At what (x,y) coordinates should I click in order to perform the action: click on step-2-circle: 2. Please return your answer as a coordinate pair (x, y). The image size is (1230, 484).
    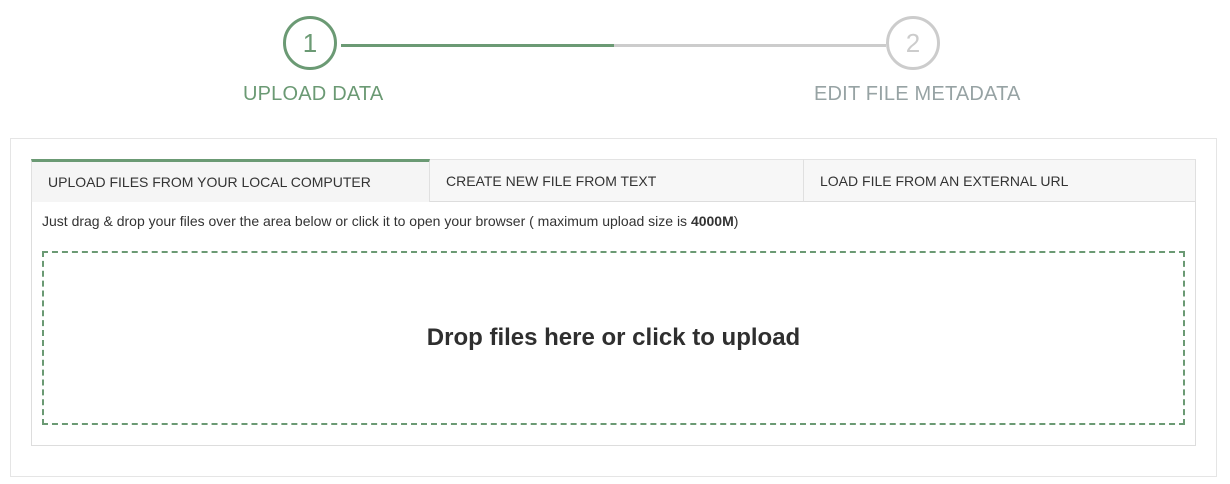
    Looking at the image, I should click on (913, 43).